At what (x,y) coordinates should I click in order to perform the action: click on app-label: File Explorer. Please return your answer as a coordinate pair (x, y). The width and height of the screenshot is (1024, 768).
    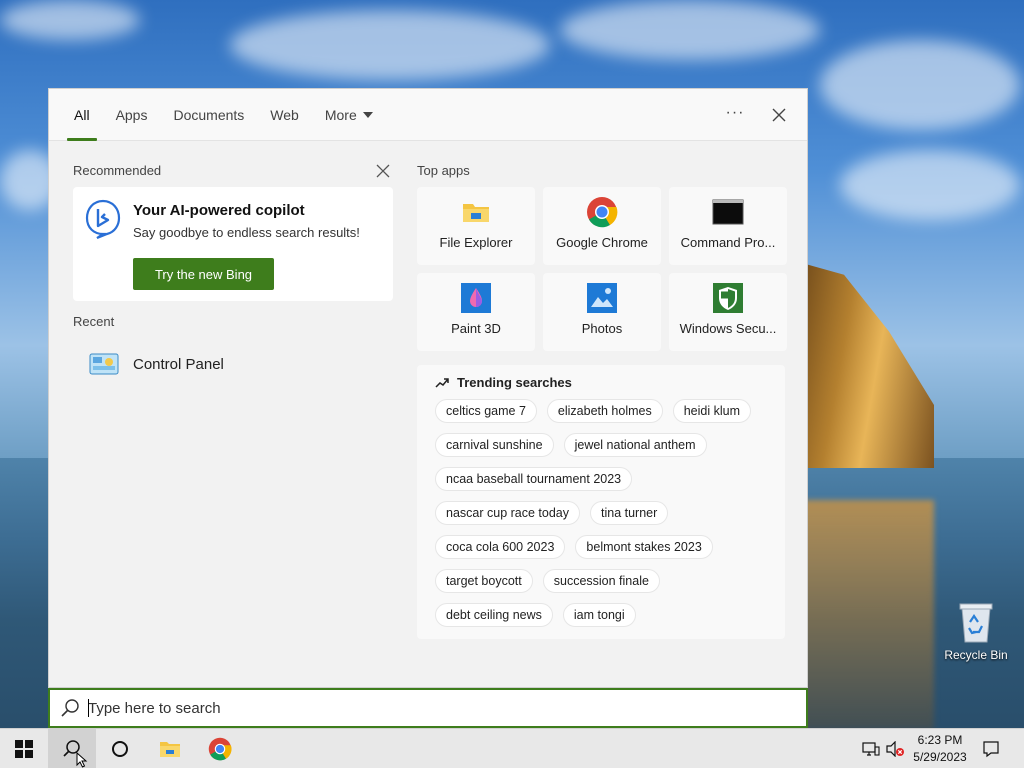
    Looking at the image, I should click on (476, 242).